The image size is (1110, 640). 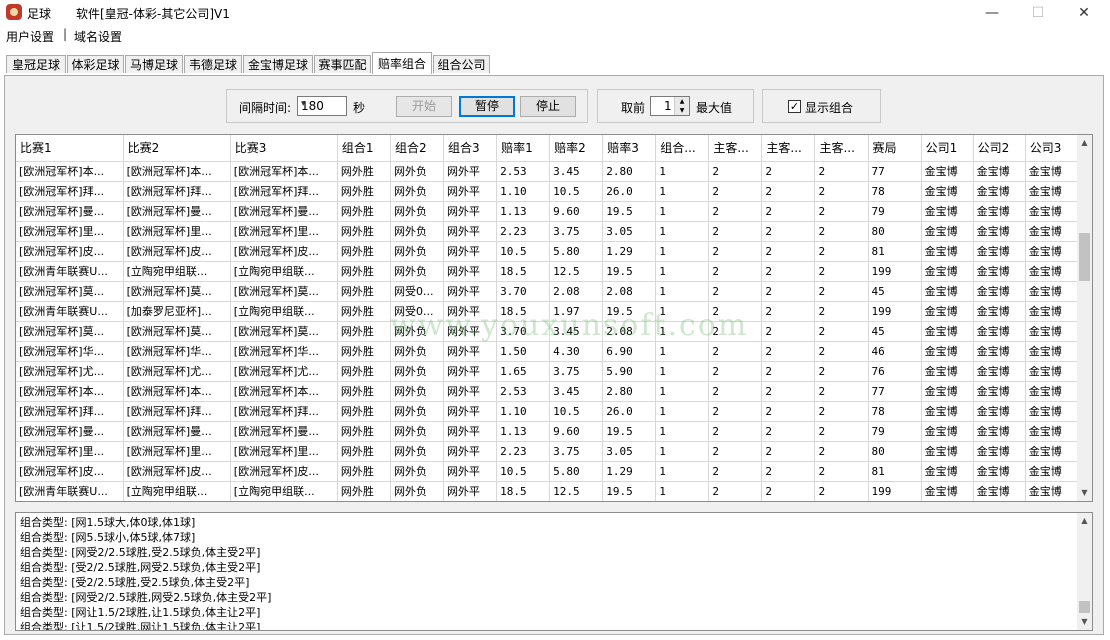 What do you see at coordinates (402, 63) in the screenshot?
I see `tab-odds-combo: 赔率组合` at bounding box center [402, 63].